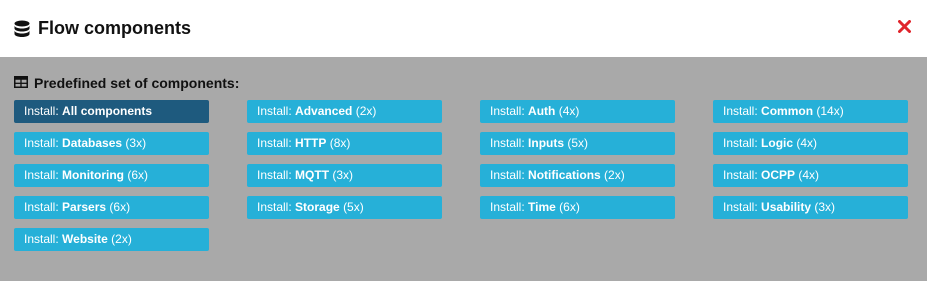 The image size is (927, 281). I want to click on install-logic-button: Install: Logic (4x), so click(810, 143).